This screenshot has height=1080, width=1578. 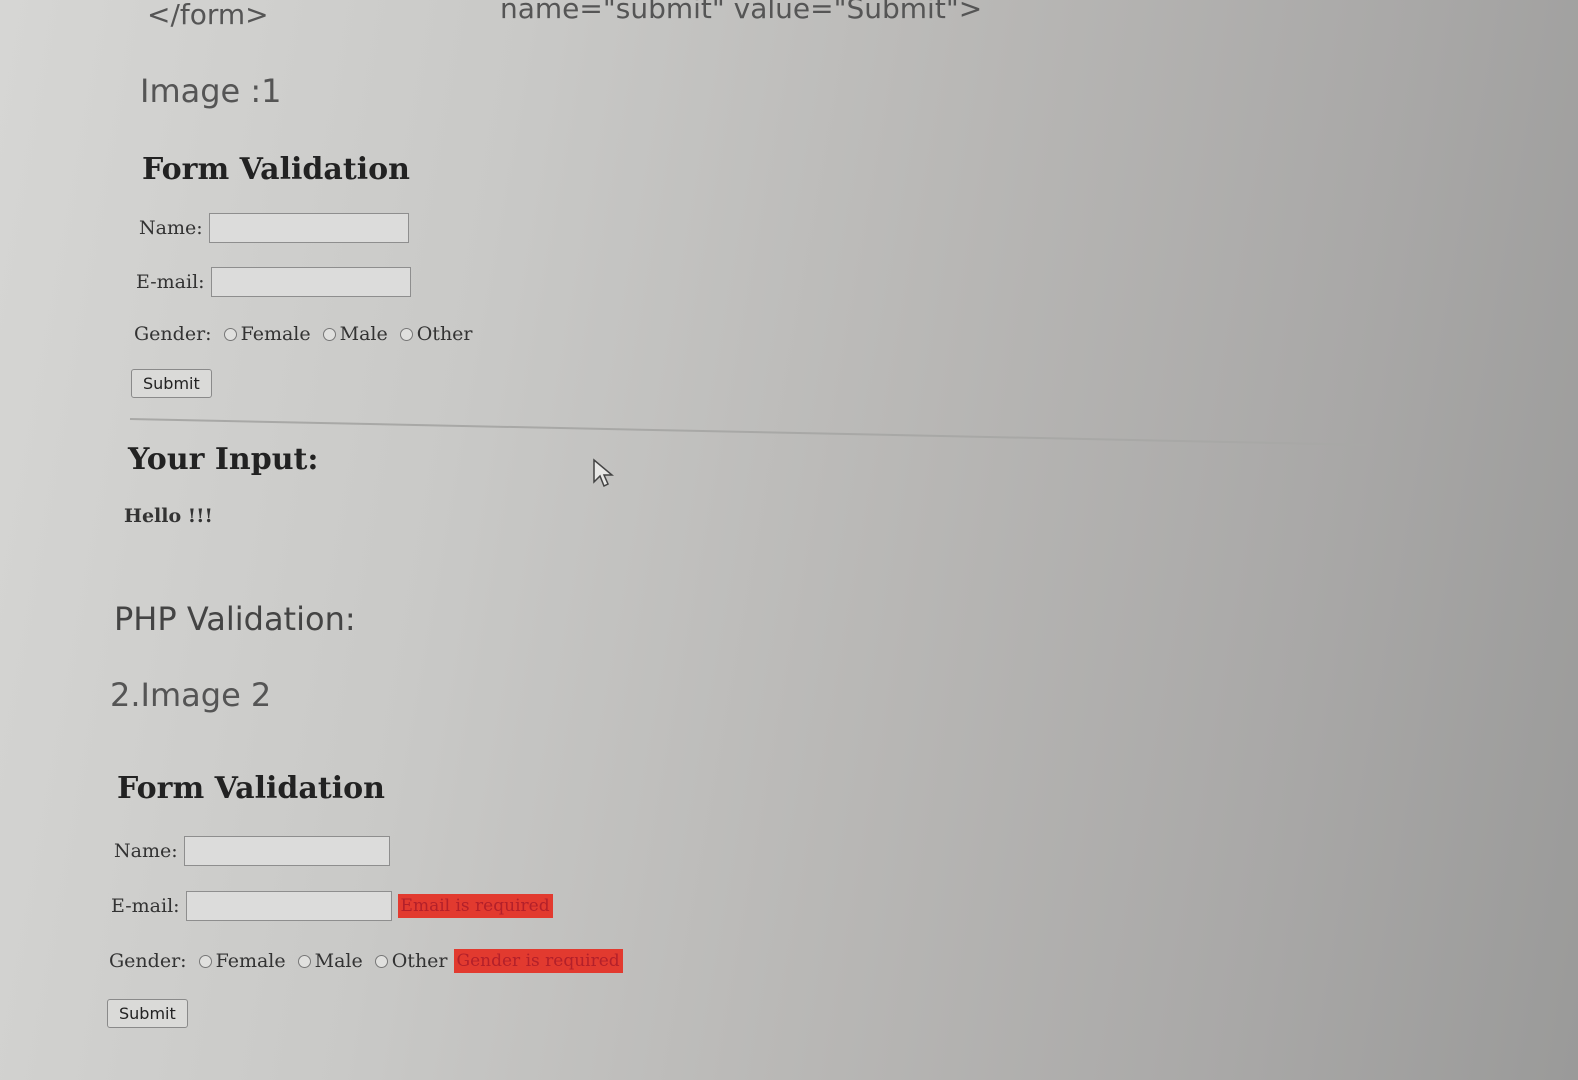 I want to click on image2-gender-other-label: Other, so click(x=419, y=961).